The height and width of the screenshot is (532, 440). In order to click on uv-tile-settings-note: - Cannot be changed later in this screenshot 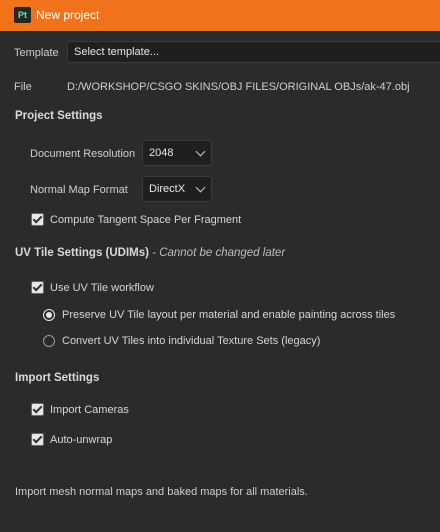, I will do `click(217, 253)`.